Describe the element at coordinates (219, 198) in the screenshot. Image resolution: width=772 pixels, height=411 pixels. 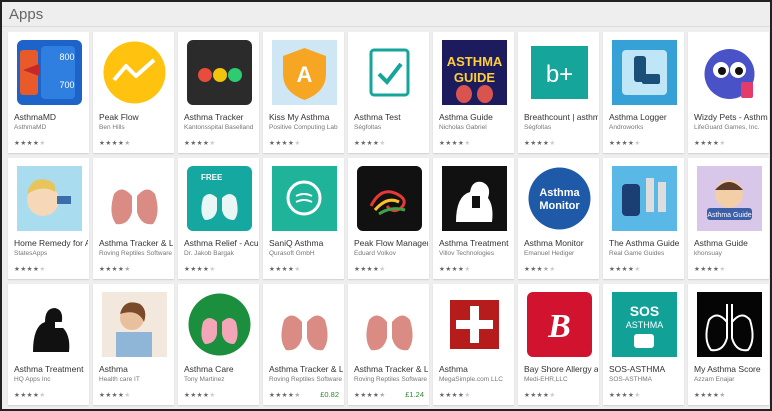
I see `free-lungs-icon: FREE` at that location.